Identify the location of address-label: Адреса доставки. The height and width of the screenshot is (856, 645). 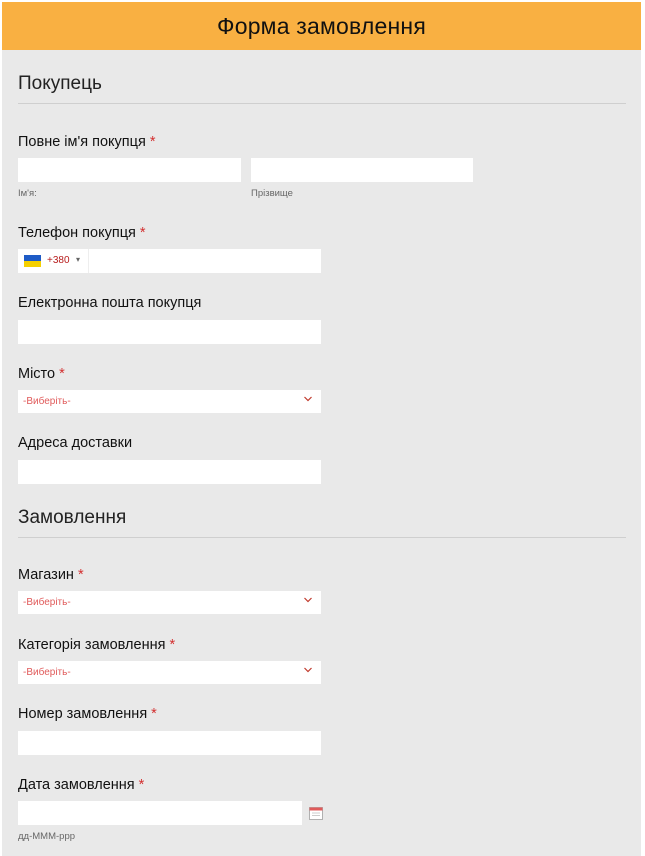
(75, 443).